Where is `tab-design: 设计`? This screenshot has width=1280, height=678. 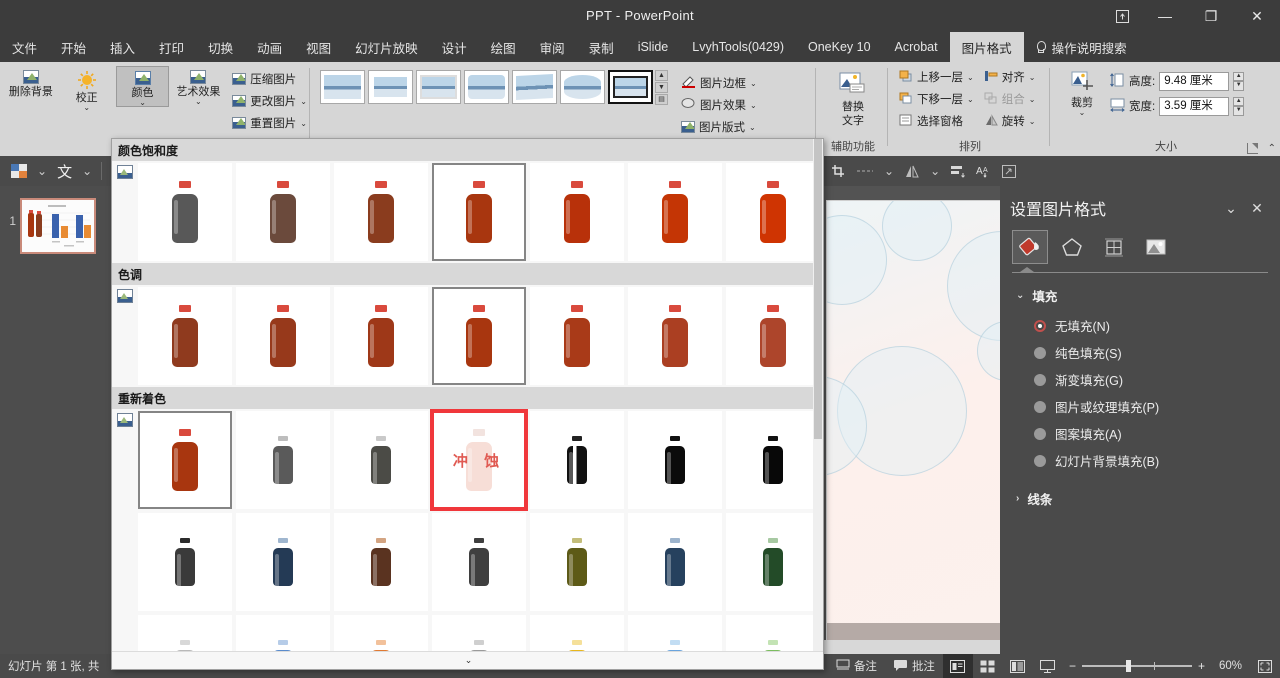 tab-design: 设计 is located at coordinates (454, 47).